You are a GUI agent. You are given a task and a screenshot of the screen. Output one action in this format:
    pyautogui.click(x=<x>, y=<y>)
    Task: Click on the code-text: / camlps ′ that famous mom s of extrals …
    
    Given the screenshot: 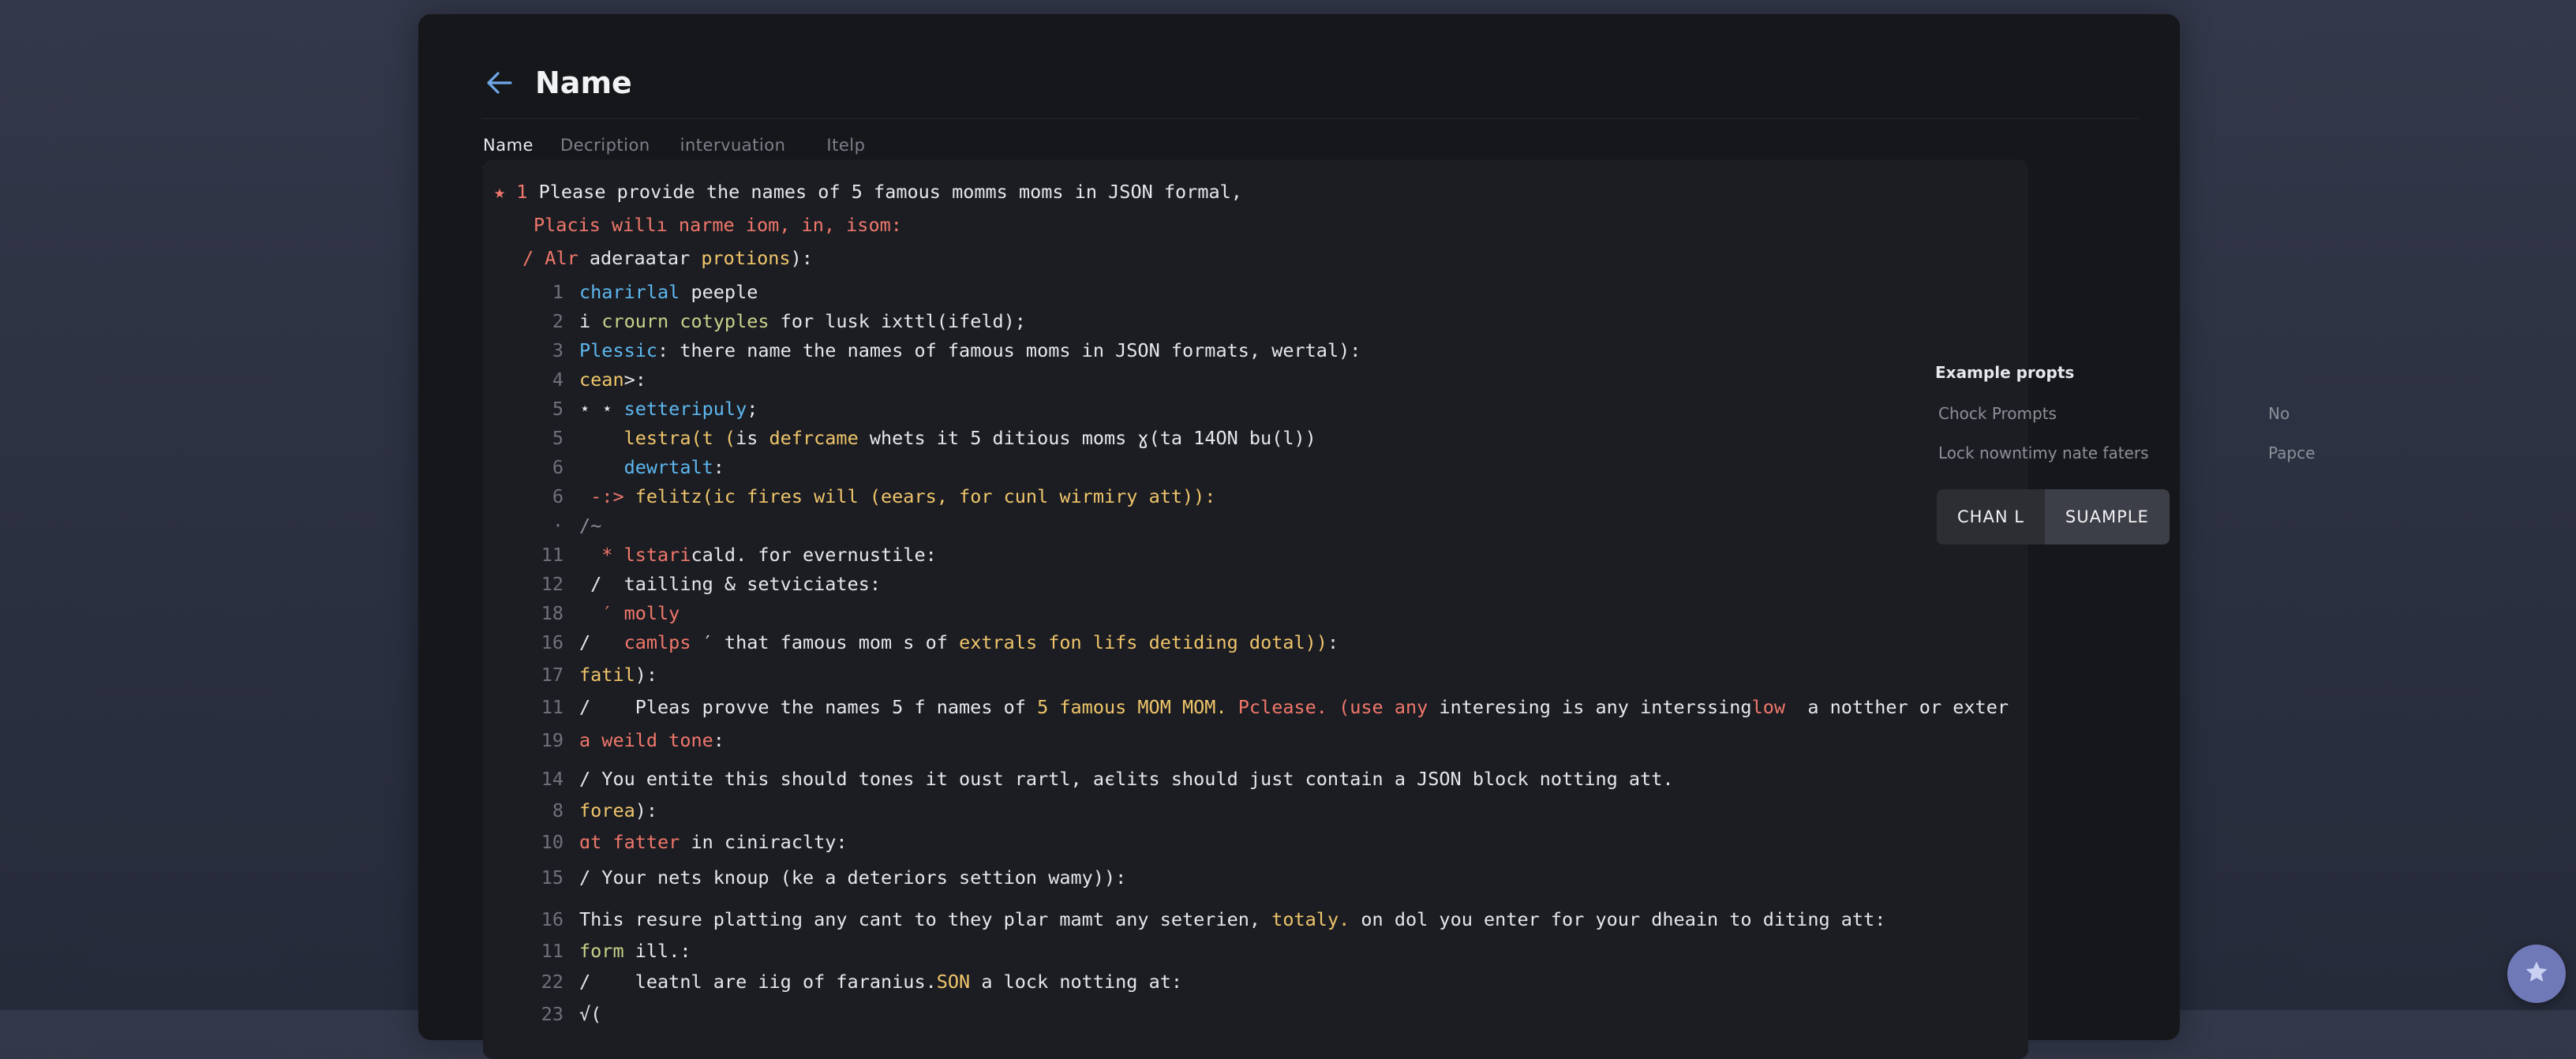 What is the action you would take?
    pyautogui.click(x=959, y=642)
    